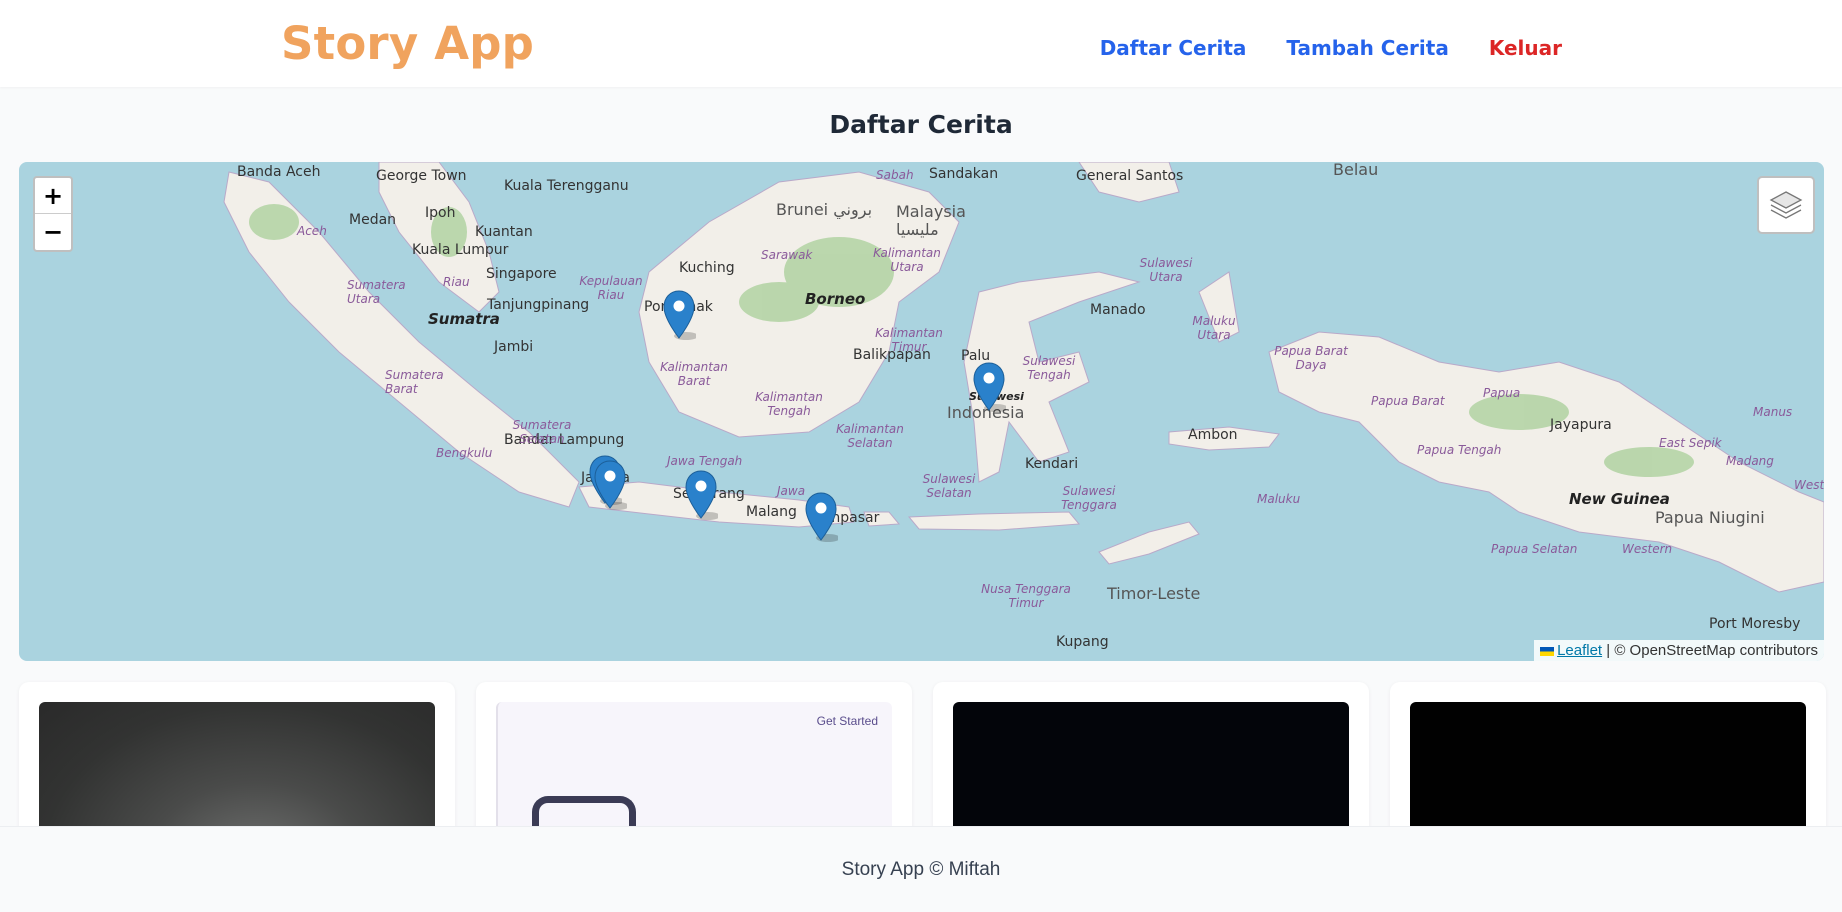 The image size is (1842, 912). What do you see at coordinates (1154, 593) in the screenshot?
I see `map-label-timor-leste: Timor-Leste` at bounding box center [1154, 593].